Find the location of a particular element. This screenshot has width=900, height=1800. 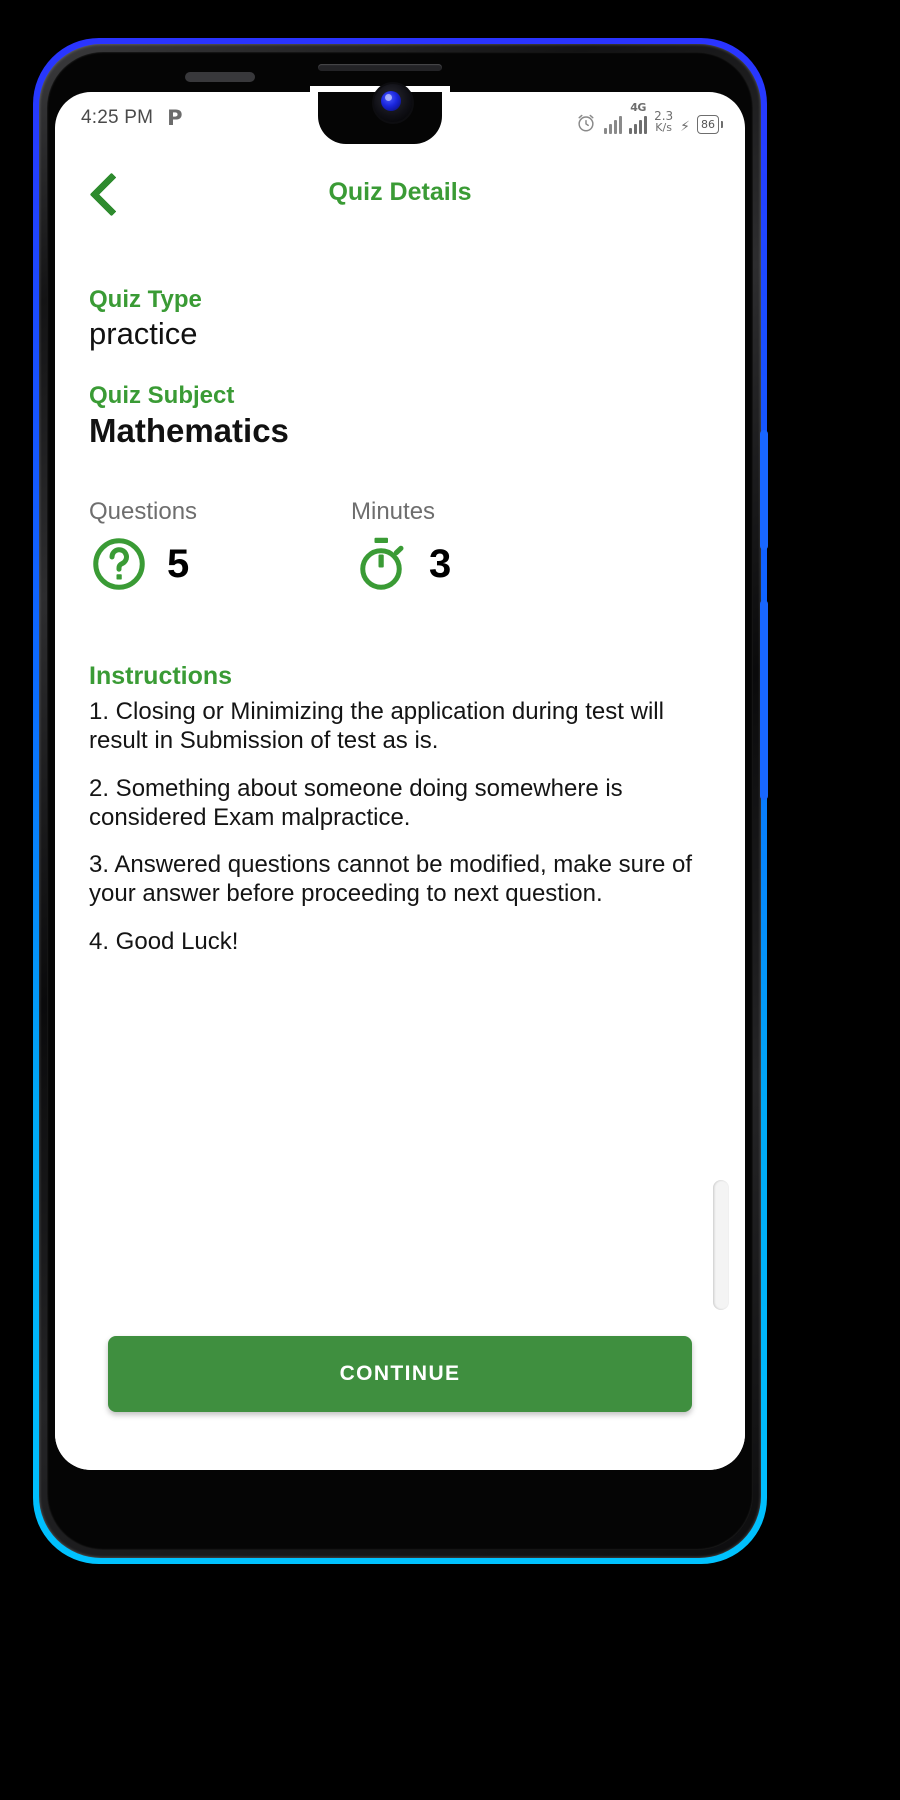

quiz-type-label: Quiz Type is located at coordinates (145, 299).